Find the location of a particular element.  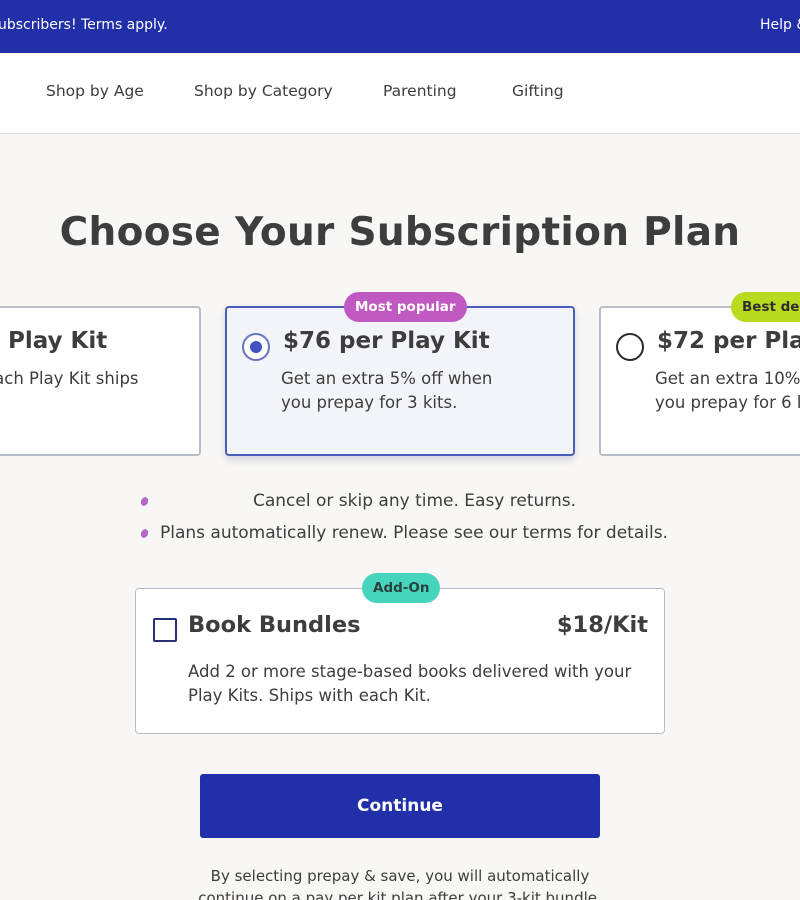

bullet-cancel-skip: Cancel or skip any time. Easy returns. is located at coordinates (414, 501).